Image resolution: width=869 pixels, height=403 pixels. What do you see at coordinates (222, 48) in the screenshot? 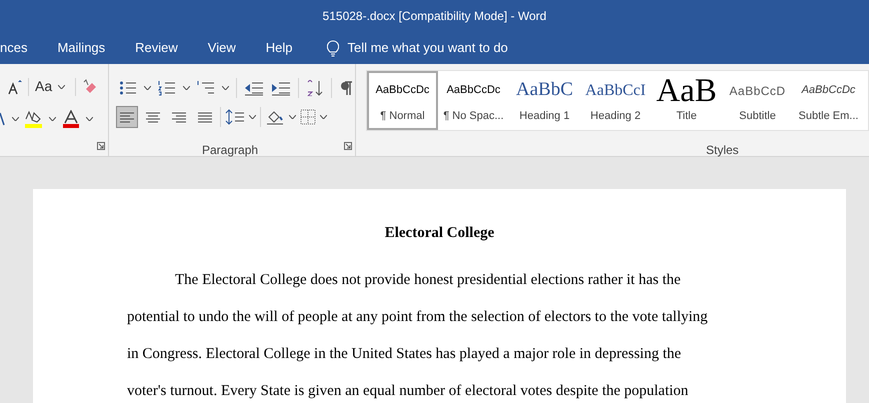
I see `ribbon-tab: View` at bounding box center [222, 48].